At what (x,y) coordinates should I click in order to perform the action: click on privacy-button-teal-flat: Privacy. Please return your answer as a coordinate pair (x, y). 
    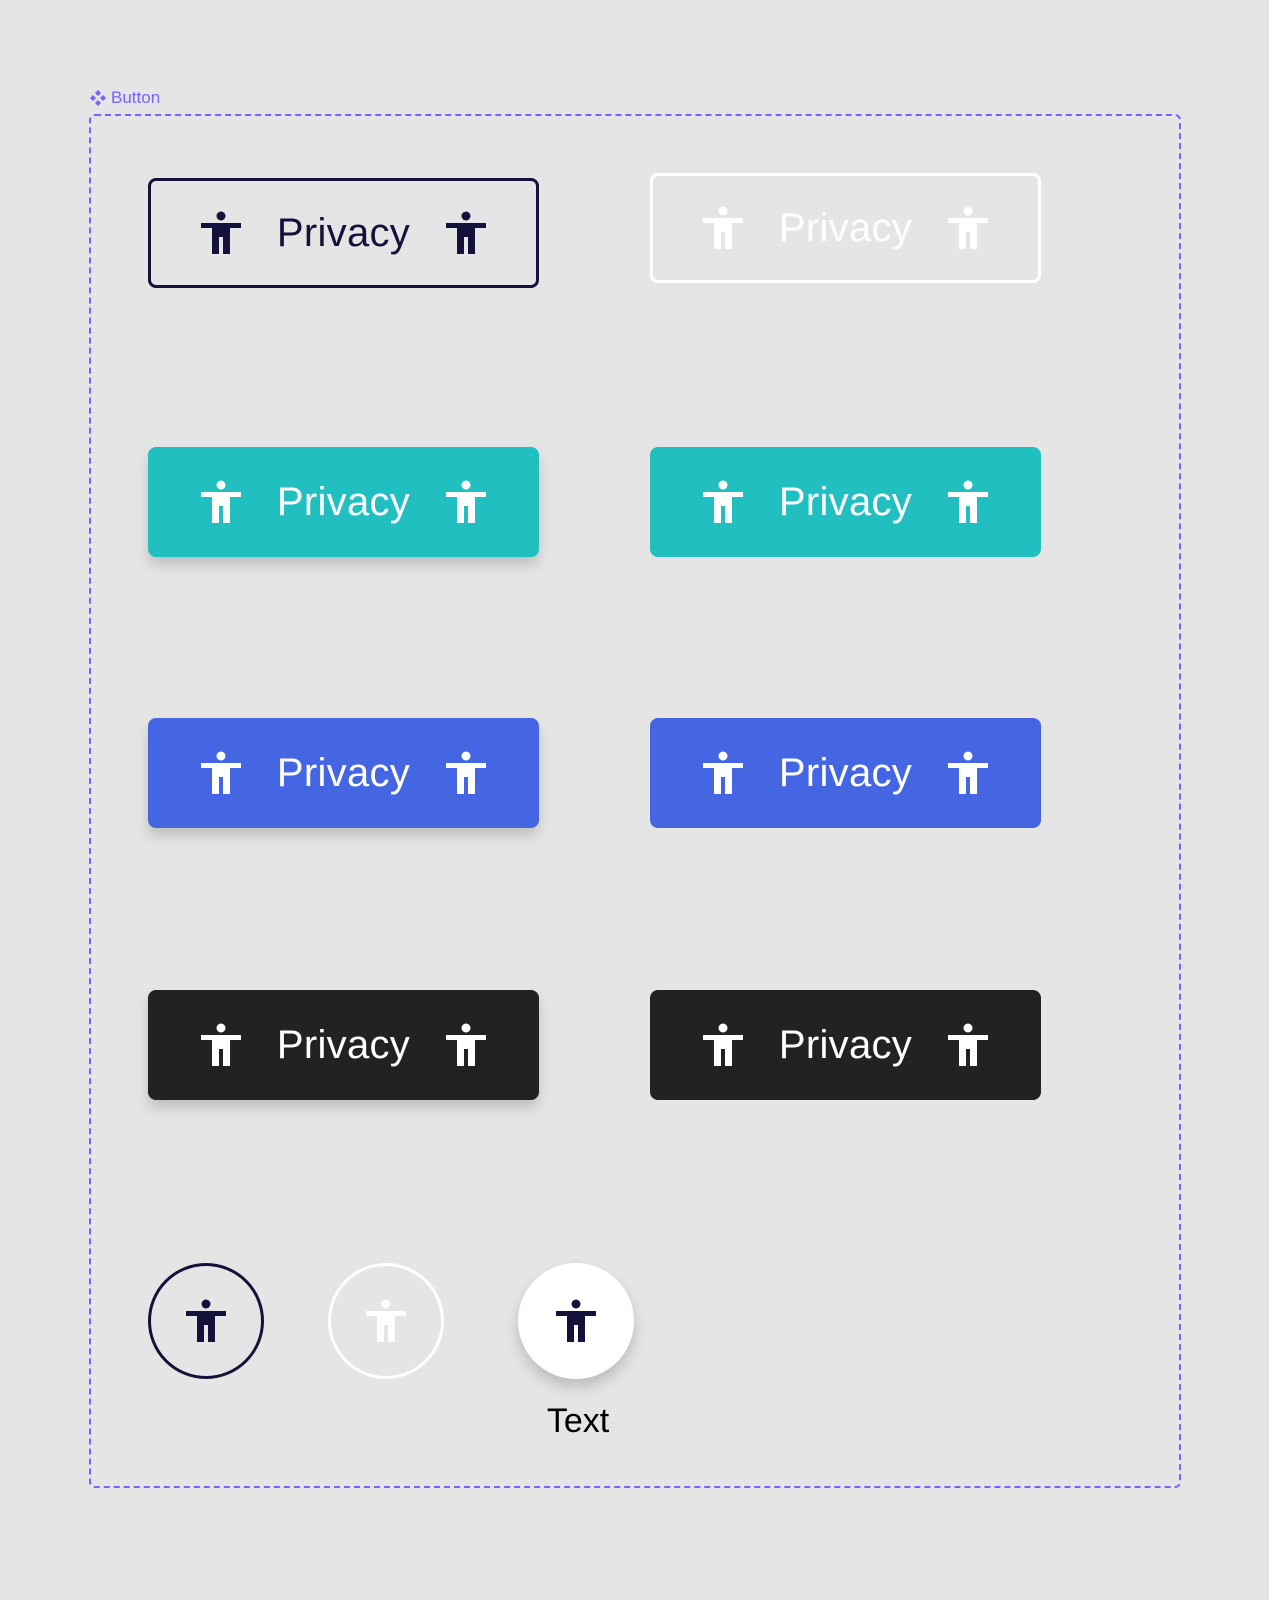
    Looking at the image, I should click on (845, 502).